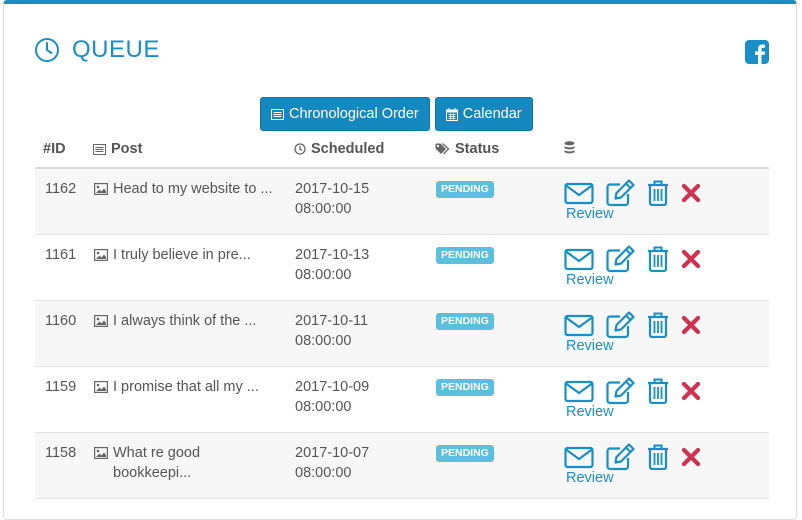  Describe the element at coordinates (61, 321) in the screenshot. I see `post-id: 1160` at that location.